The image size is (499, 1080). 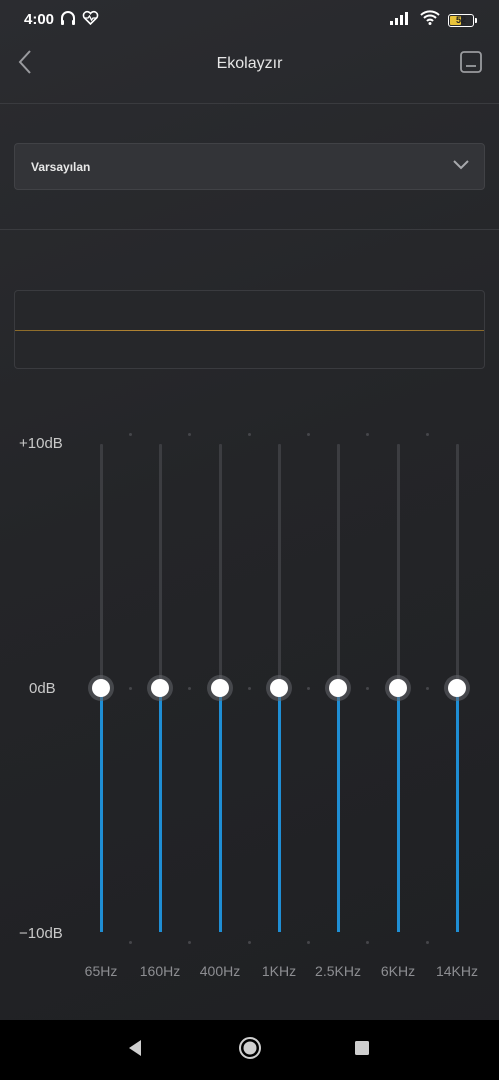 I want to click on eq-band-label: 14KHz, so click(x=457, y=971).